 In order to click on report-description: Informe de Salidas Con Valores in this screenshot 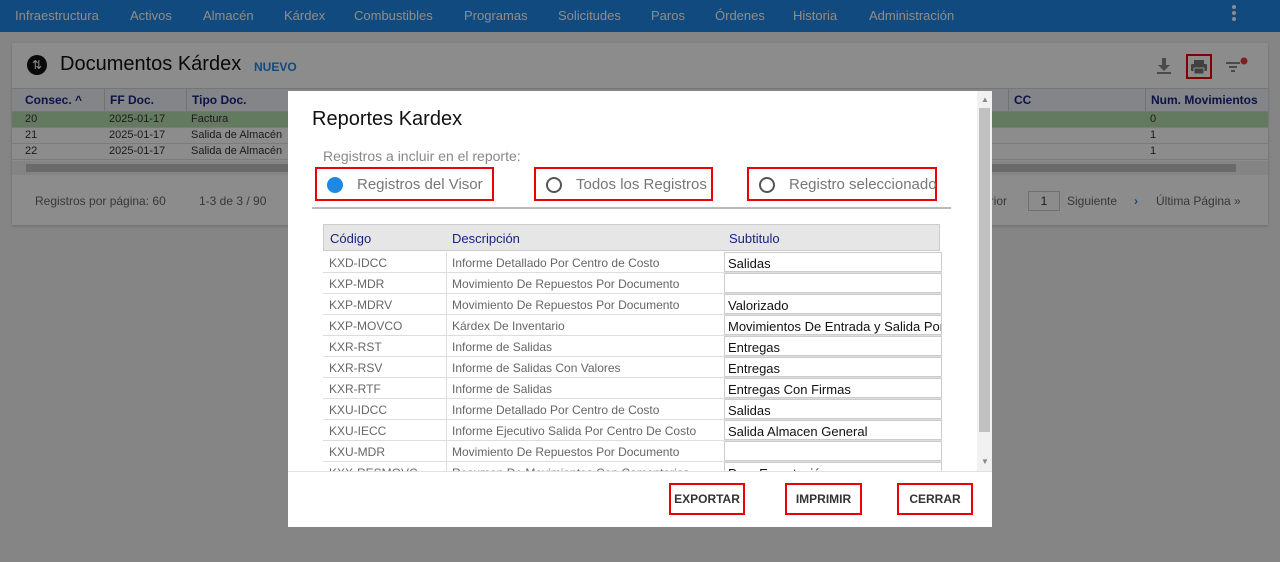, I will do `click(585, 367)`.